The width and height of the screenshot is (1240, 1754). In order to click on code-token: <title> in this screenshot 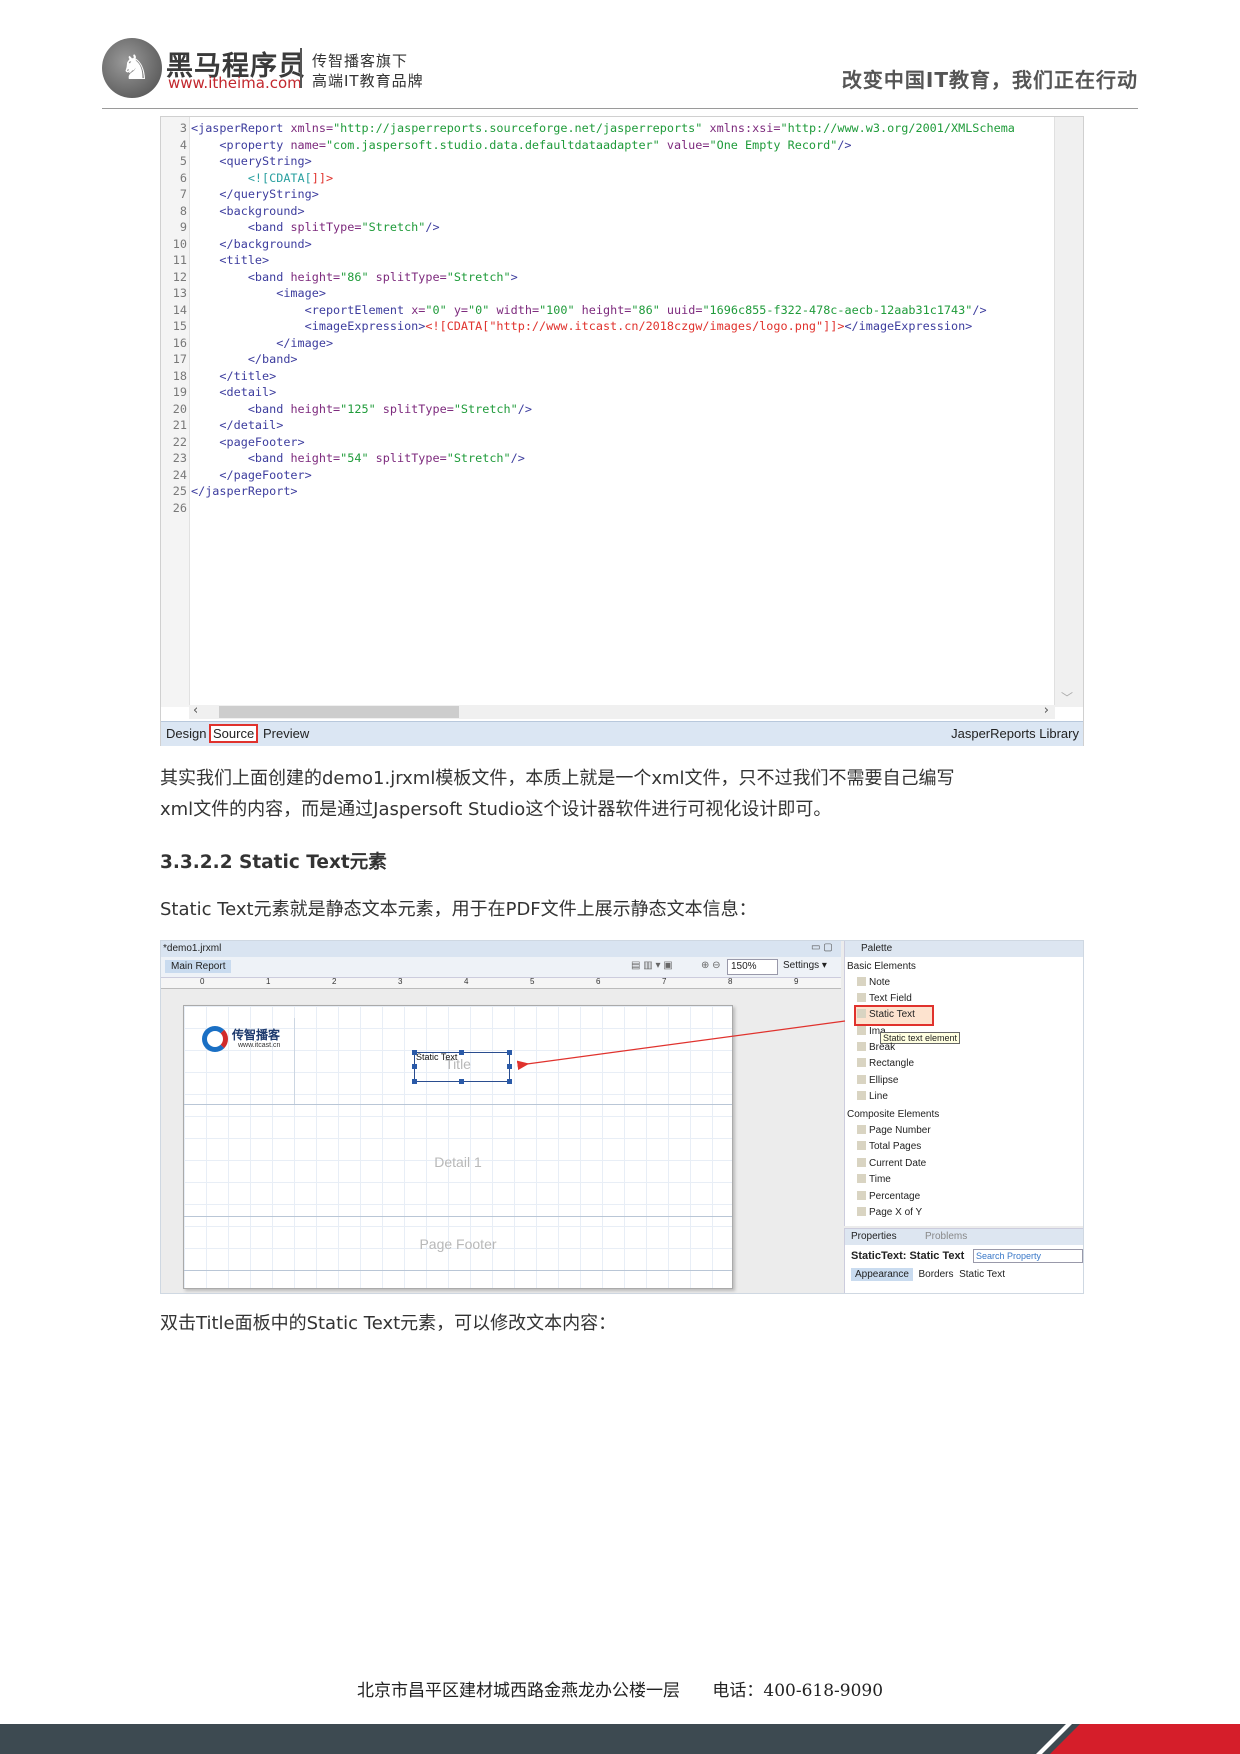, I will do `click(230, 260)`.